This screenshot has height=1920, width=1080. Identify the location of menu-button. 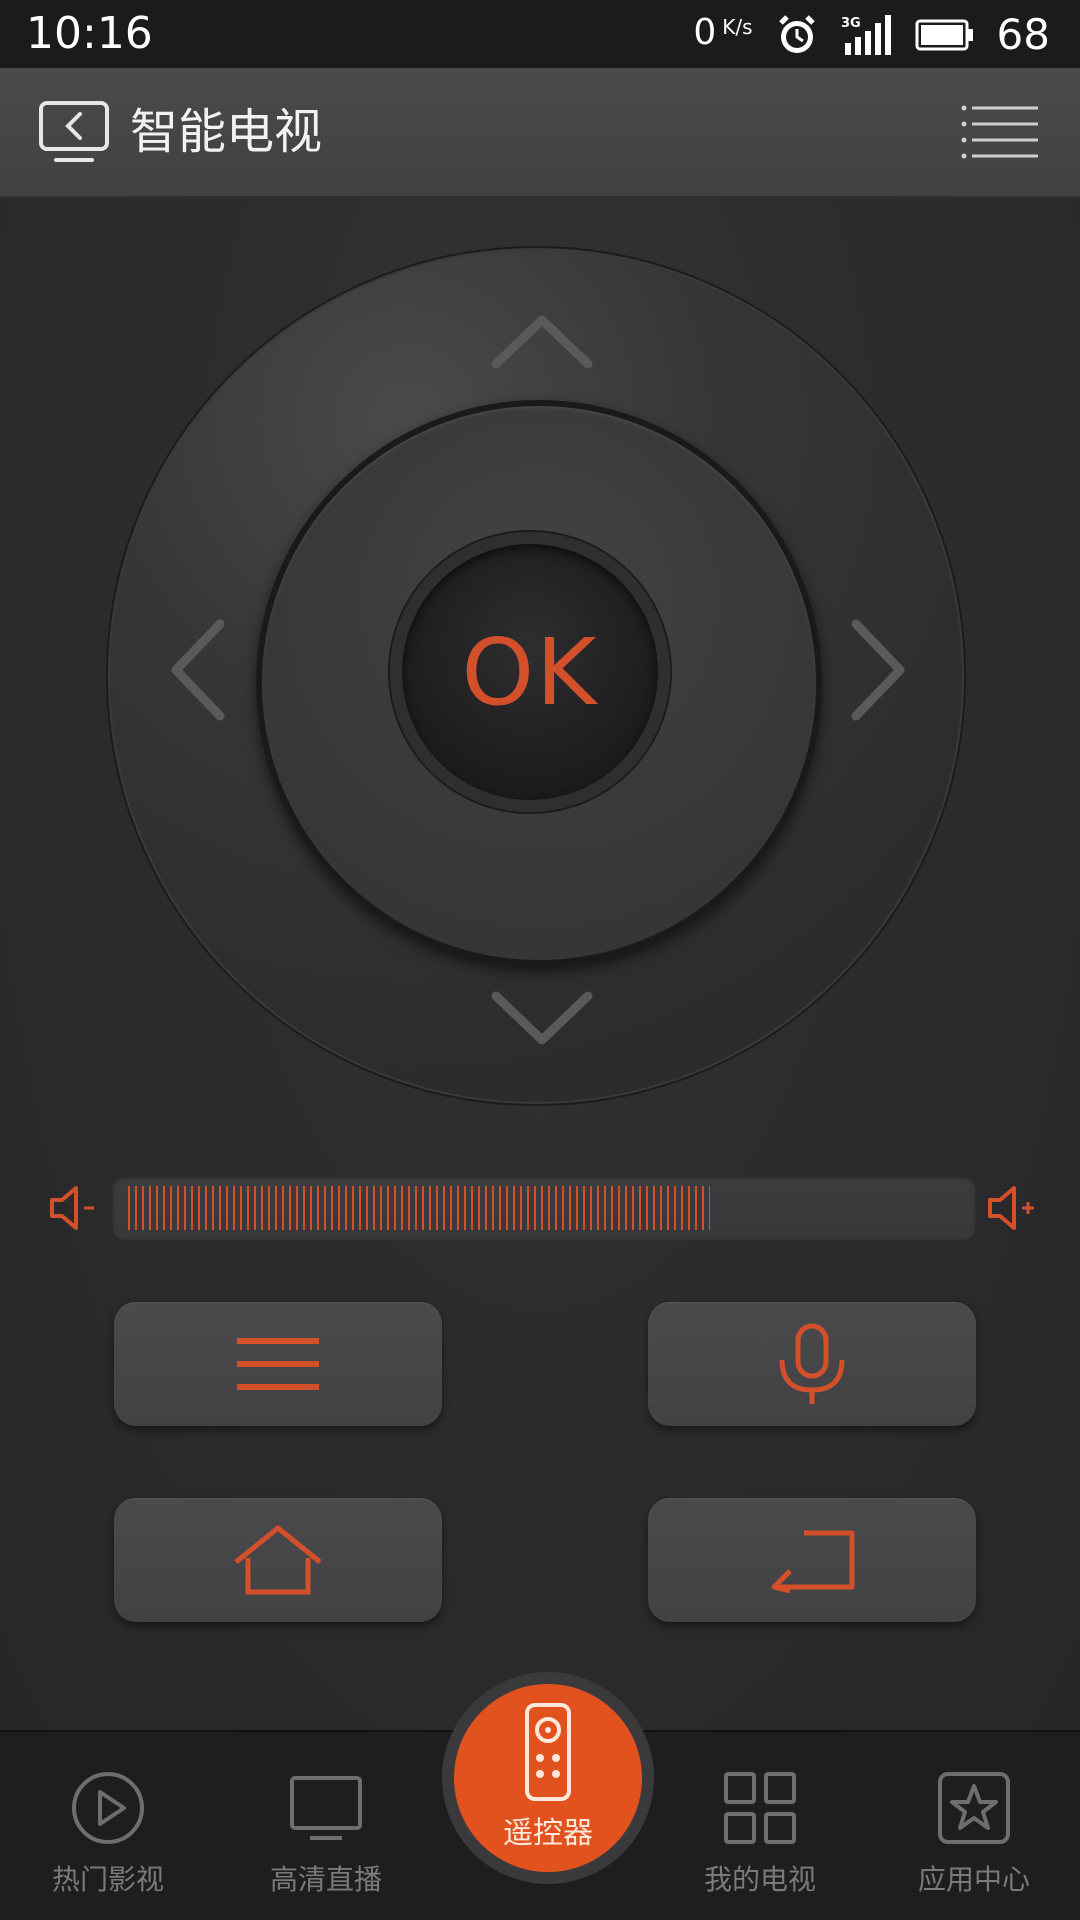
(278, 1364).